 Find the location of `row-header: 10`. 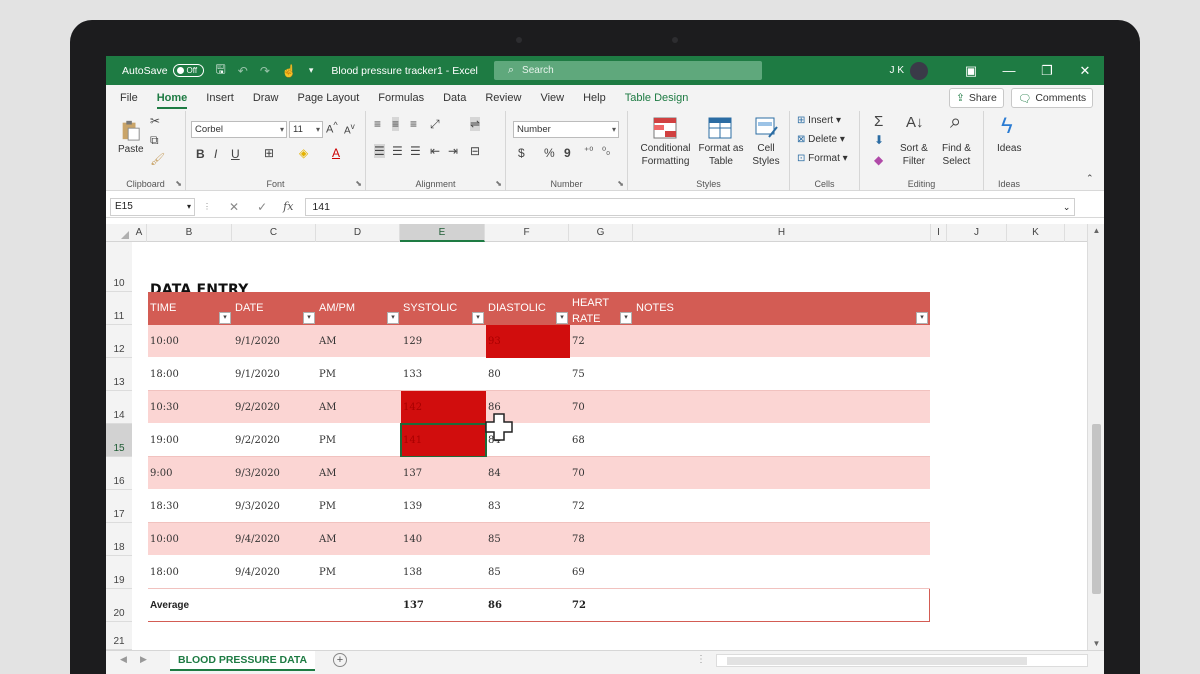

row-header: 10 is located at coordinates (119, 267).